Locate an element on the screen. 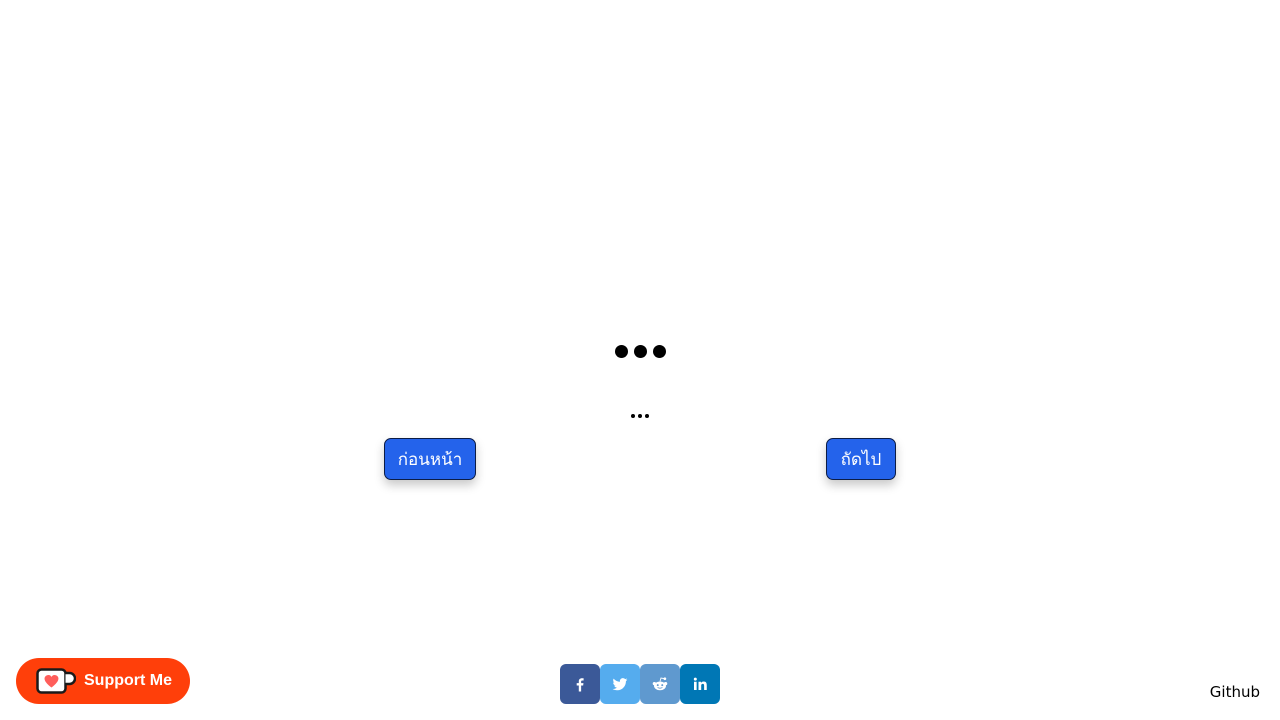  loading-indicator-large is located at coordinates (640, 358).